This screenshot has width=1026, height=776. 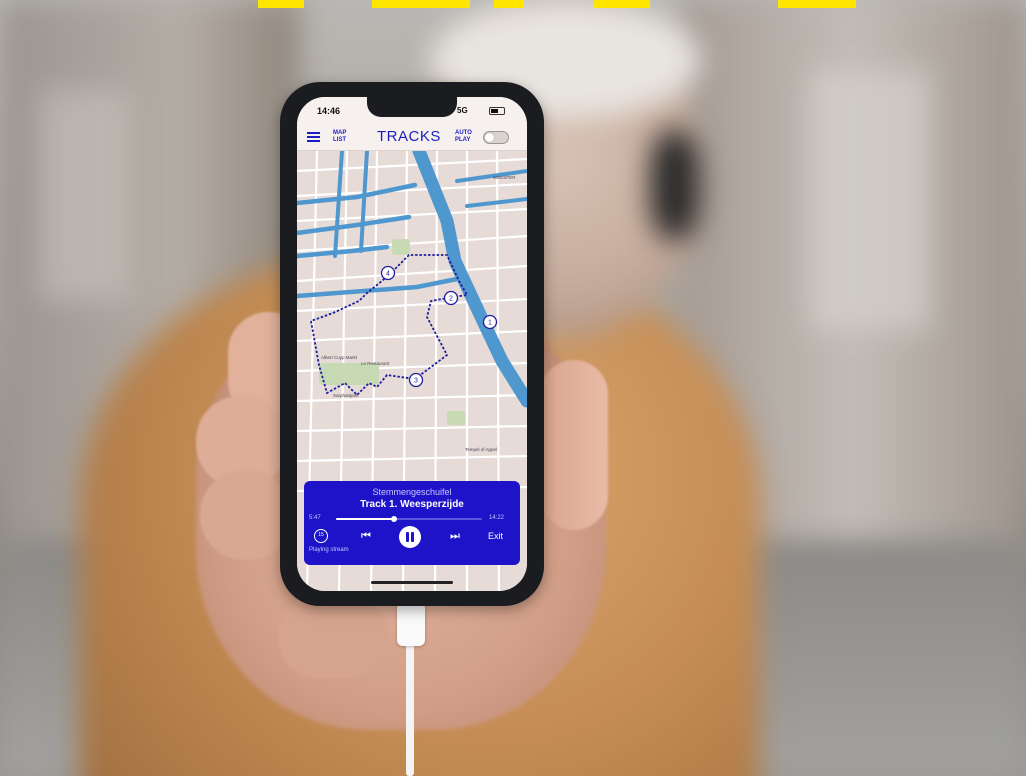 What do you see at coordinates (313, 137) in the screenshot?
I see `hamburger-menu-icon` at bounding box center [313, 137].